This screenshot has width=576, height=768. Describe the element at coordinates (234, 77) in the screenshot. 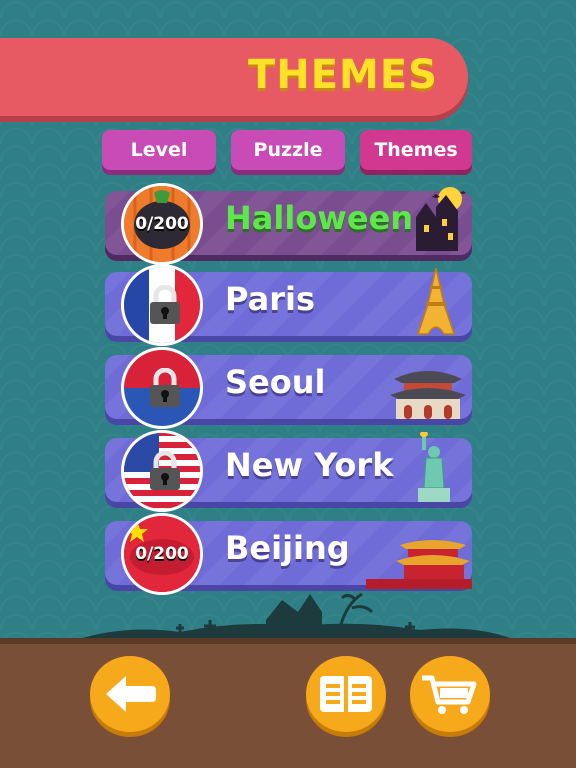

I see `title-banner: THEMES` at that location.